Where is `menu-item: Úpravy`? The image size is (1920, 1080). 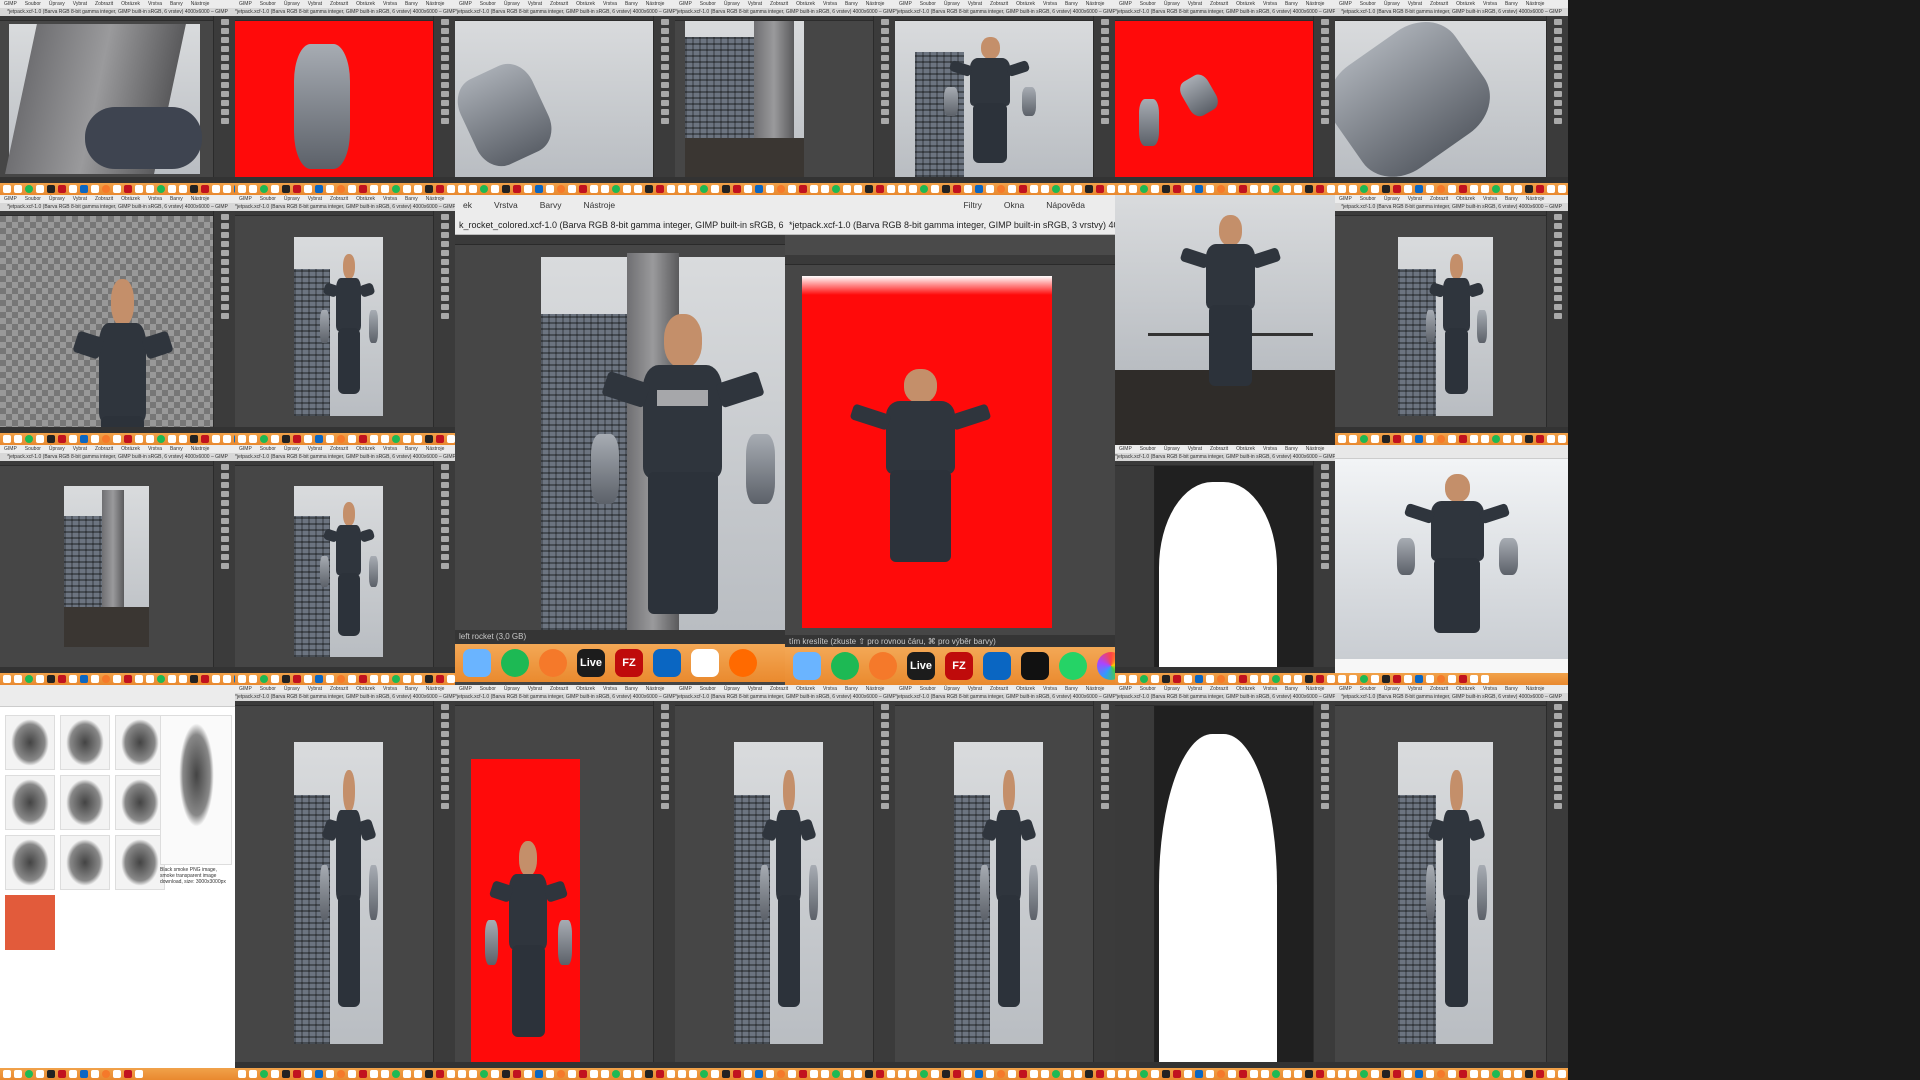 menu-item: Úpravy is located at coordinates (292, 4).